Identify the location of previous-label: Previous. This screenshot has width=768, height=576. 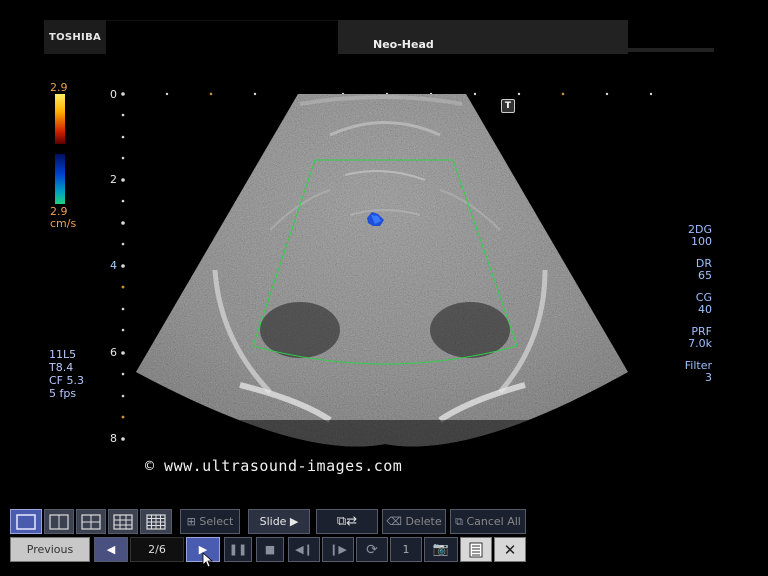
(50, 549).